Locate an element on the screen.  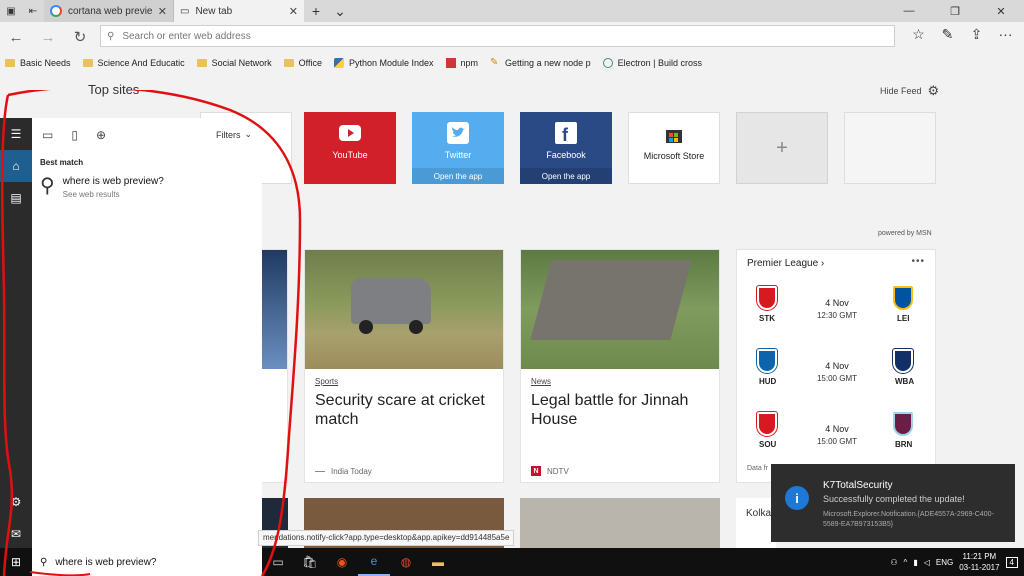
favorite-npm: npm is located at coordinates (462, 63).